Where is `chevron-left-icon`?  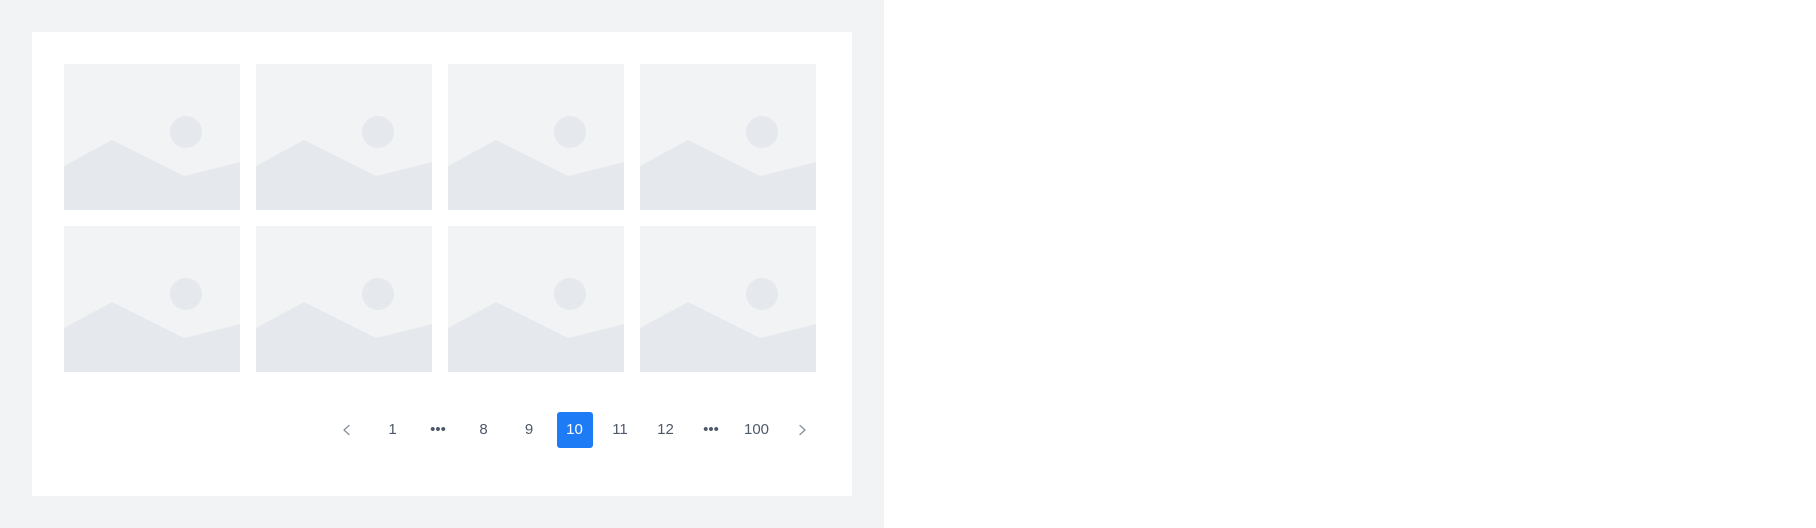
chevron-left-icon is located at coordinates (346, 430).